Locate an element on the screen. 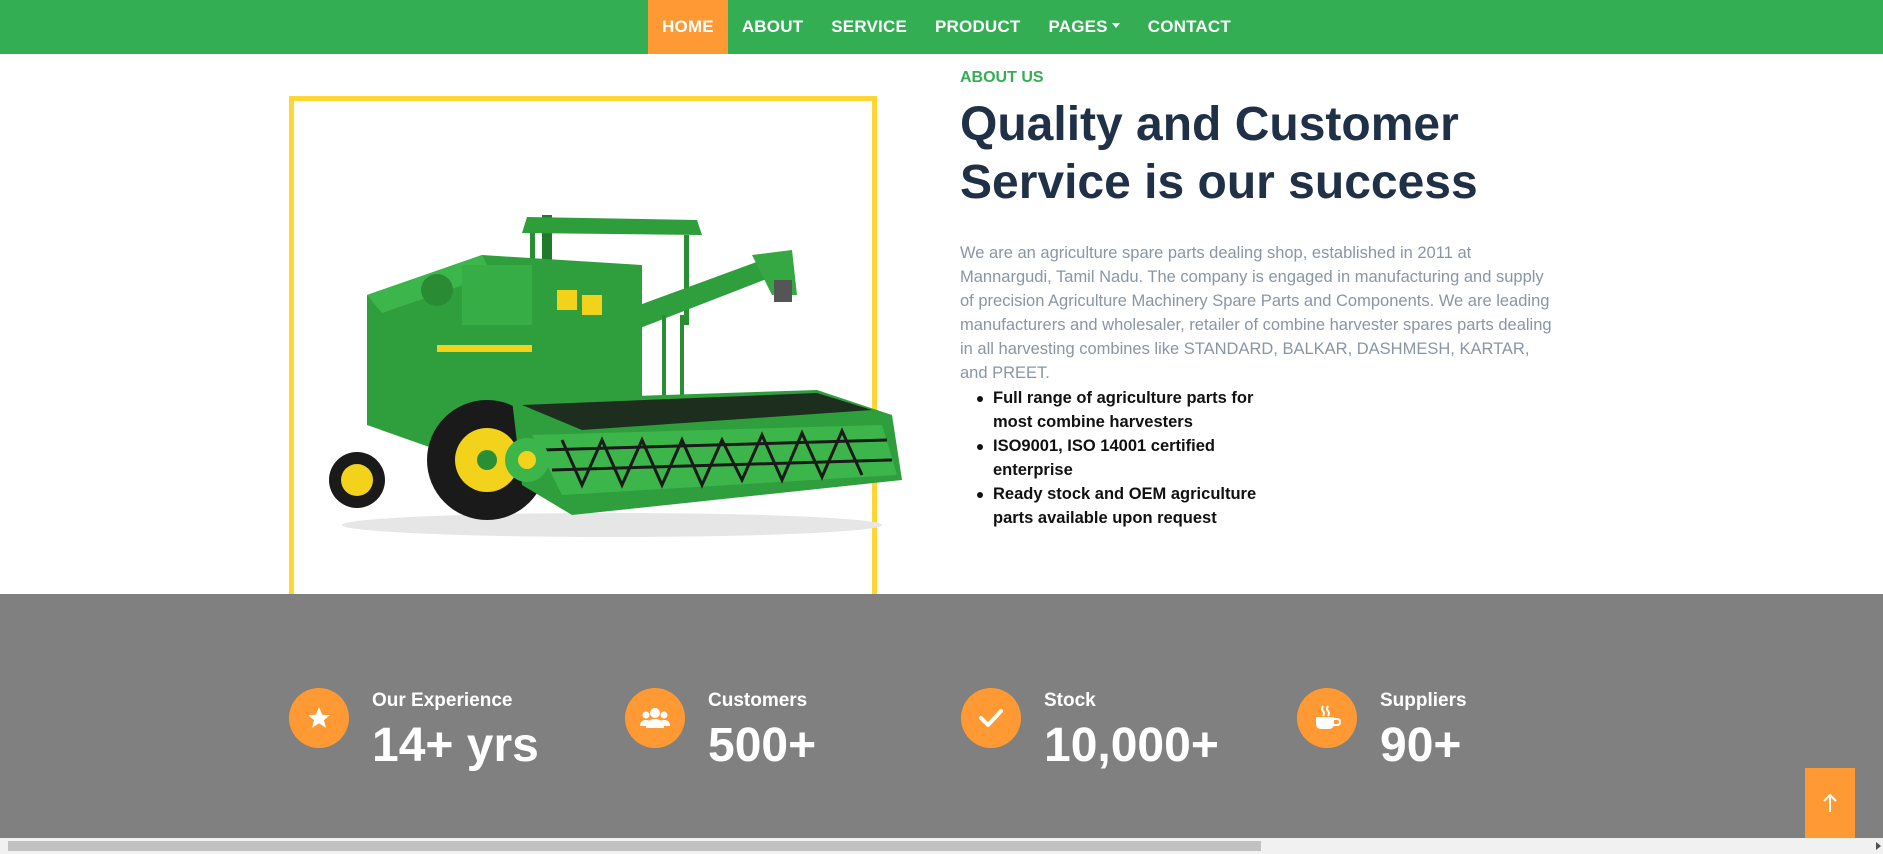  nav-service: SERVICE is located at coordinates (869, 27).